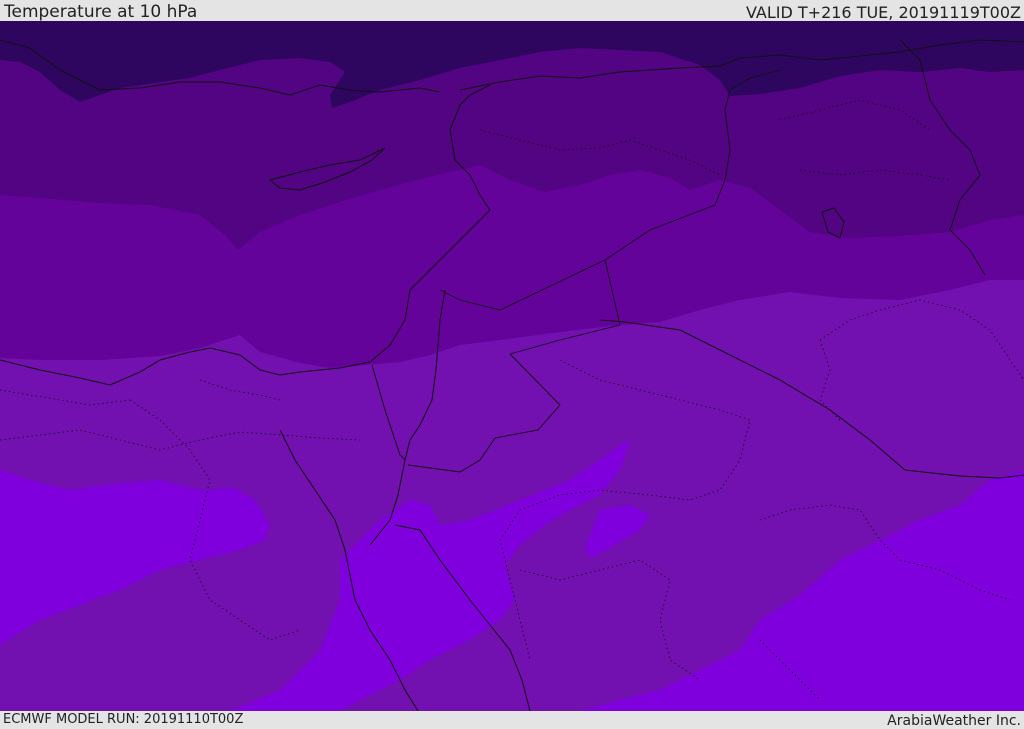 The width and height of the screenshot is (1024, 729). What do you see at coordinates (954, 721) in the screenshot?
I see `credit-label: ArabiaWeather Inc.` at bounding box center [954, 721].